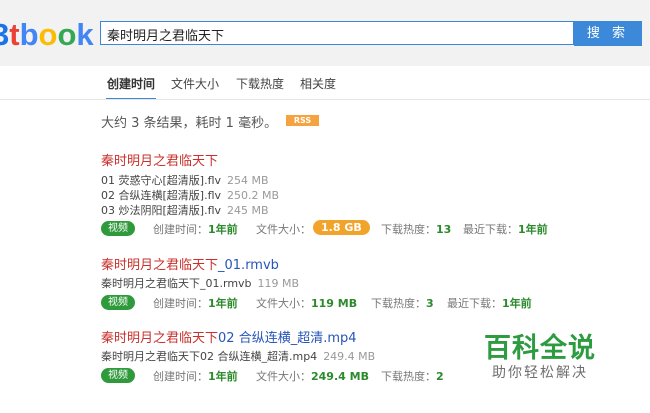  Describe the element at coordinates (195, 83) in the screenshot. I see `tab-file-size: 文件大小` at that location.